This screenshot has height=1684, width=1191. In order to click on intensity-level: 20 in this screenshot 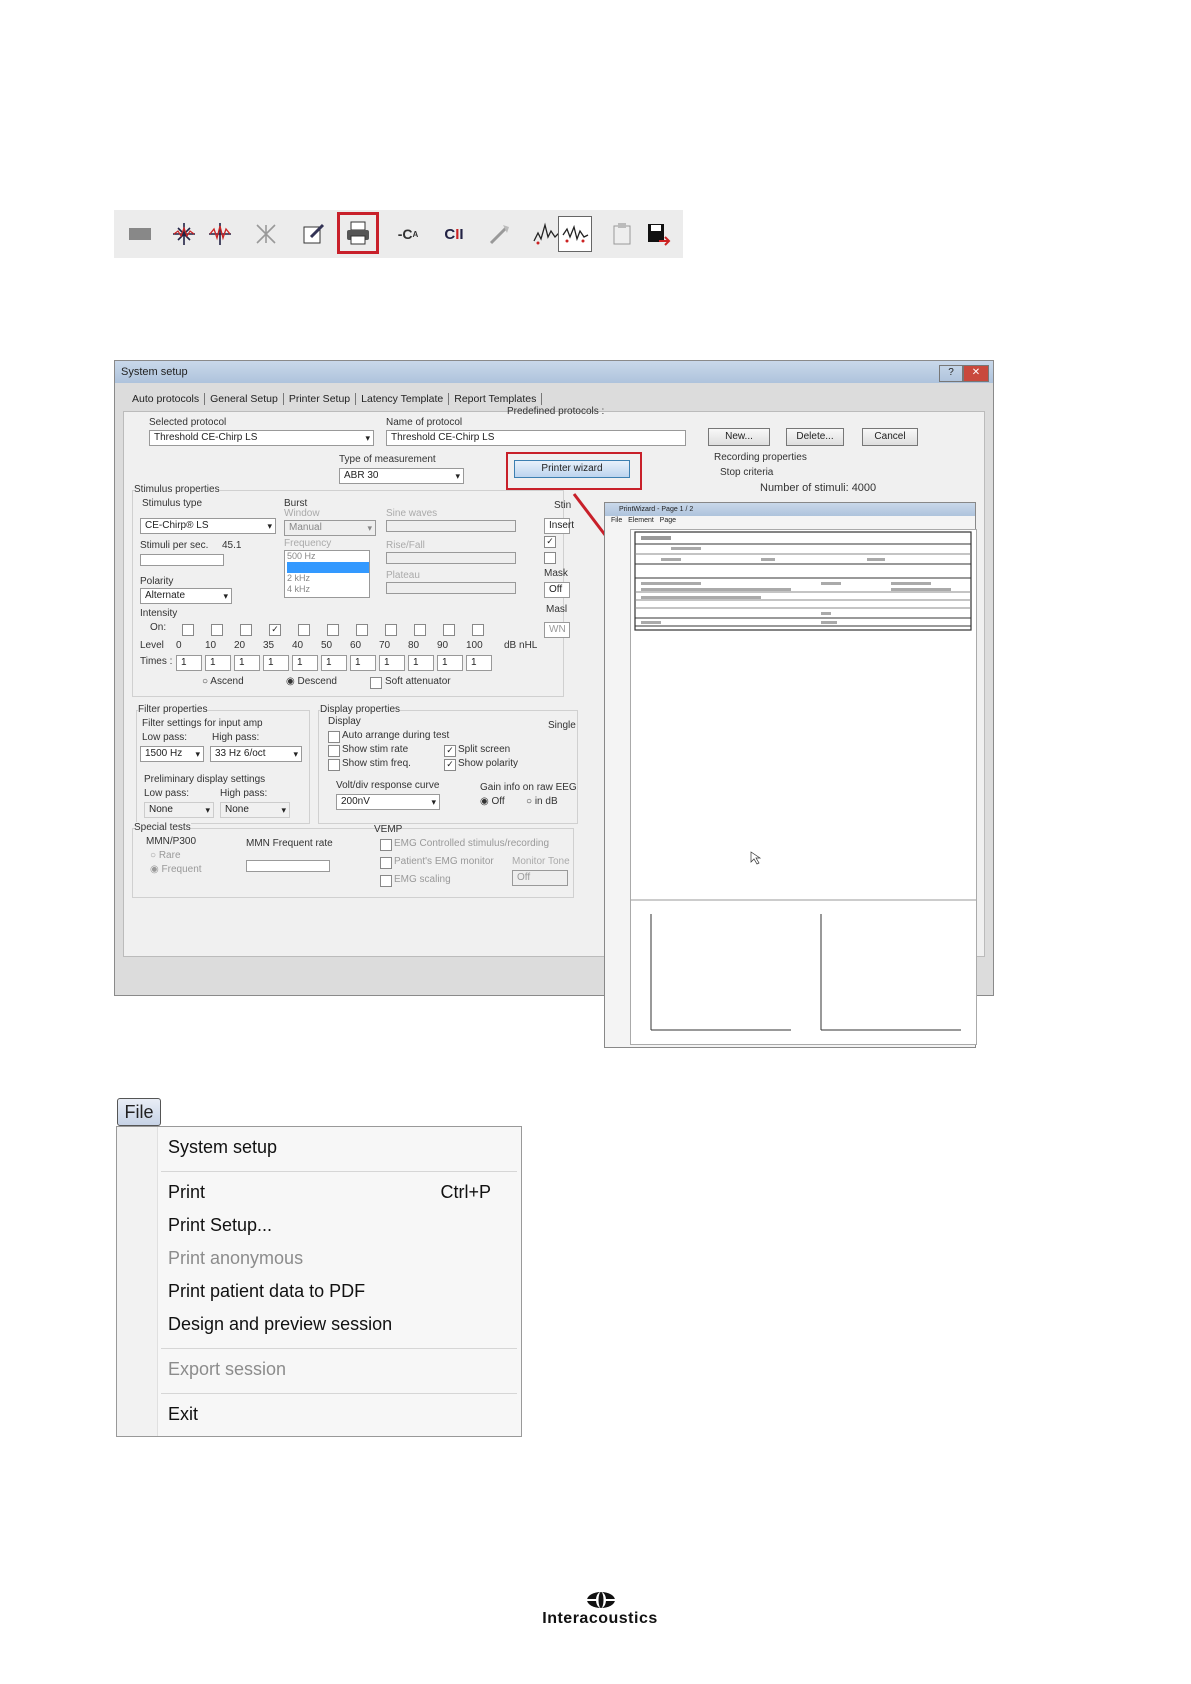, I will do `click(239, 645)`.